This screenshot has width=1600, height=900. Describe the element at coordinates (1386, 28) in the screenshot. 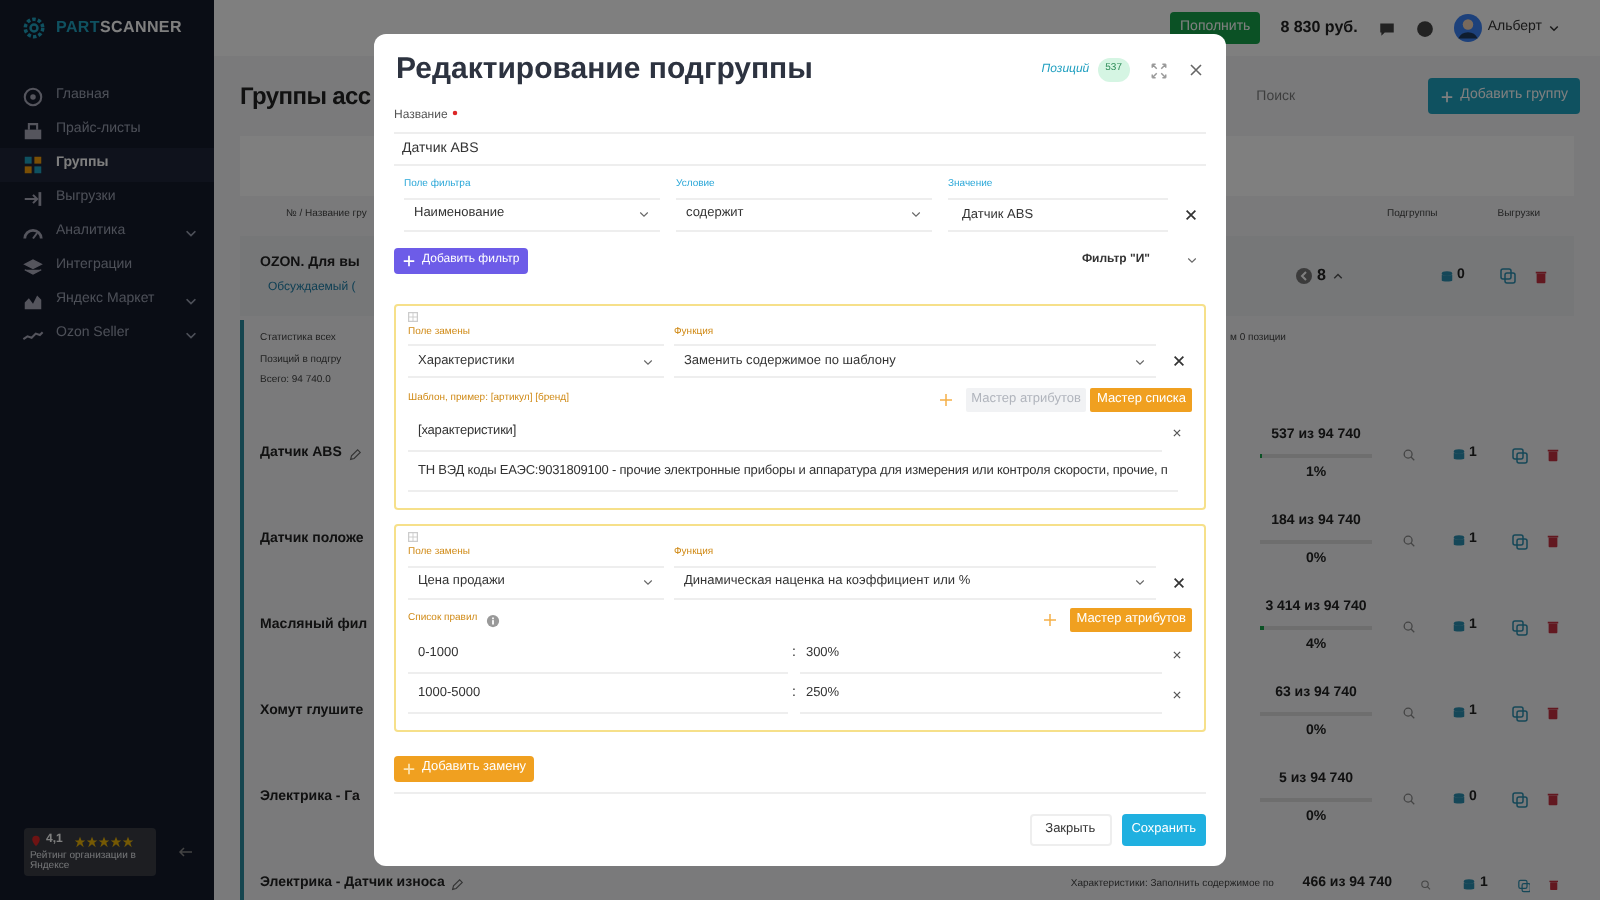

I see `chat-icon` at that location.